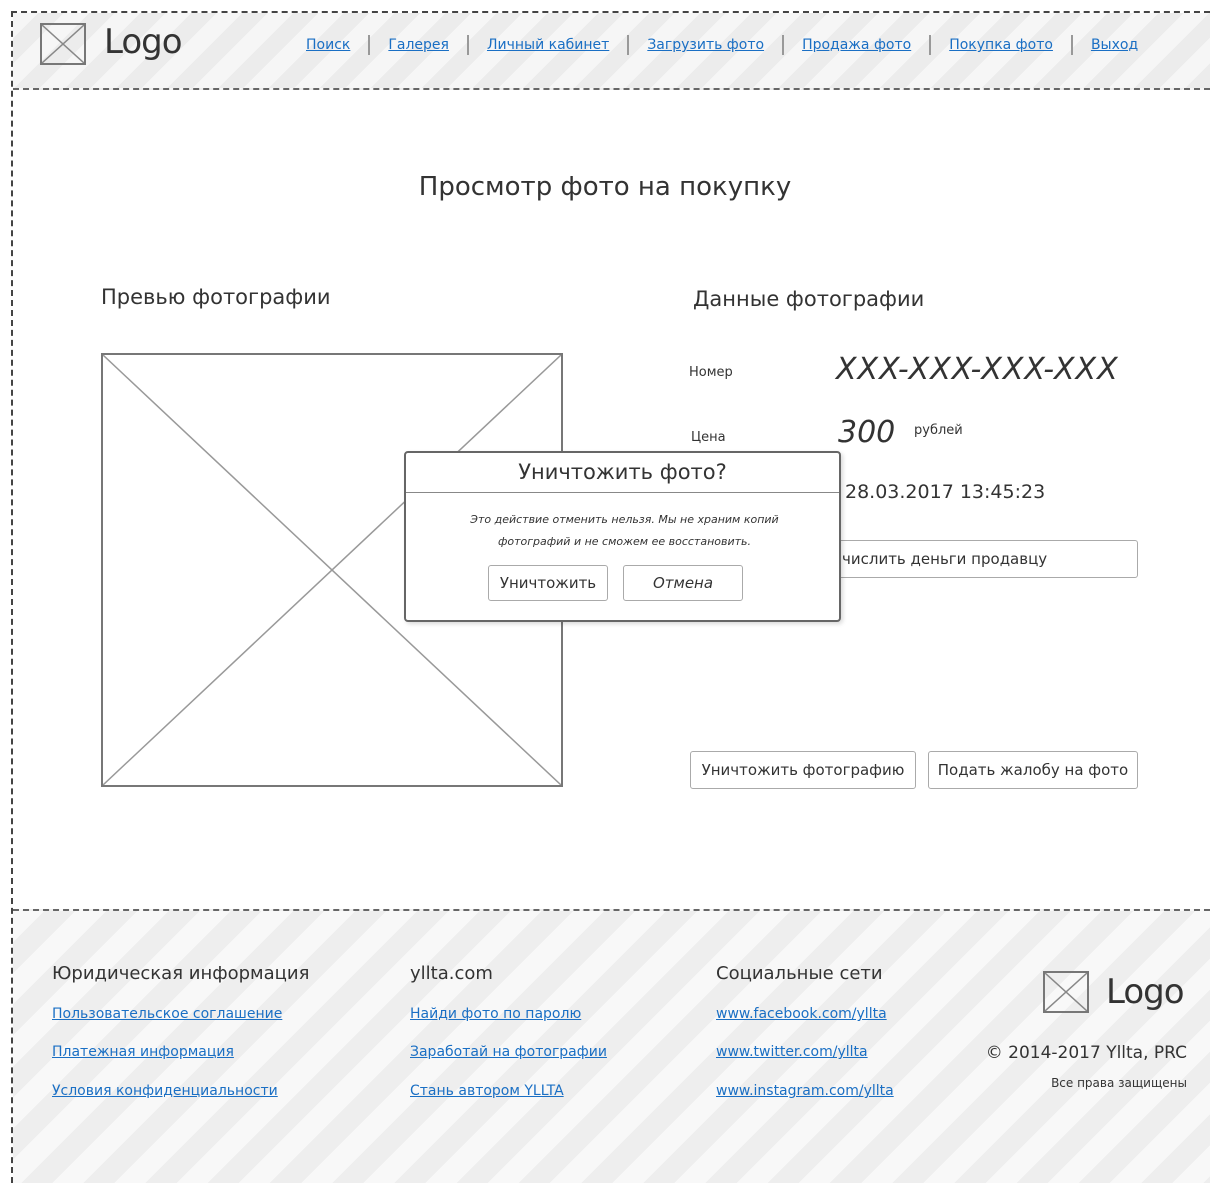 This screenshot has width=1210, height=1183. Describe the element at coordinates (451, 973) in the screenshot. I see `site-heading: yllta.com` at that location.